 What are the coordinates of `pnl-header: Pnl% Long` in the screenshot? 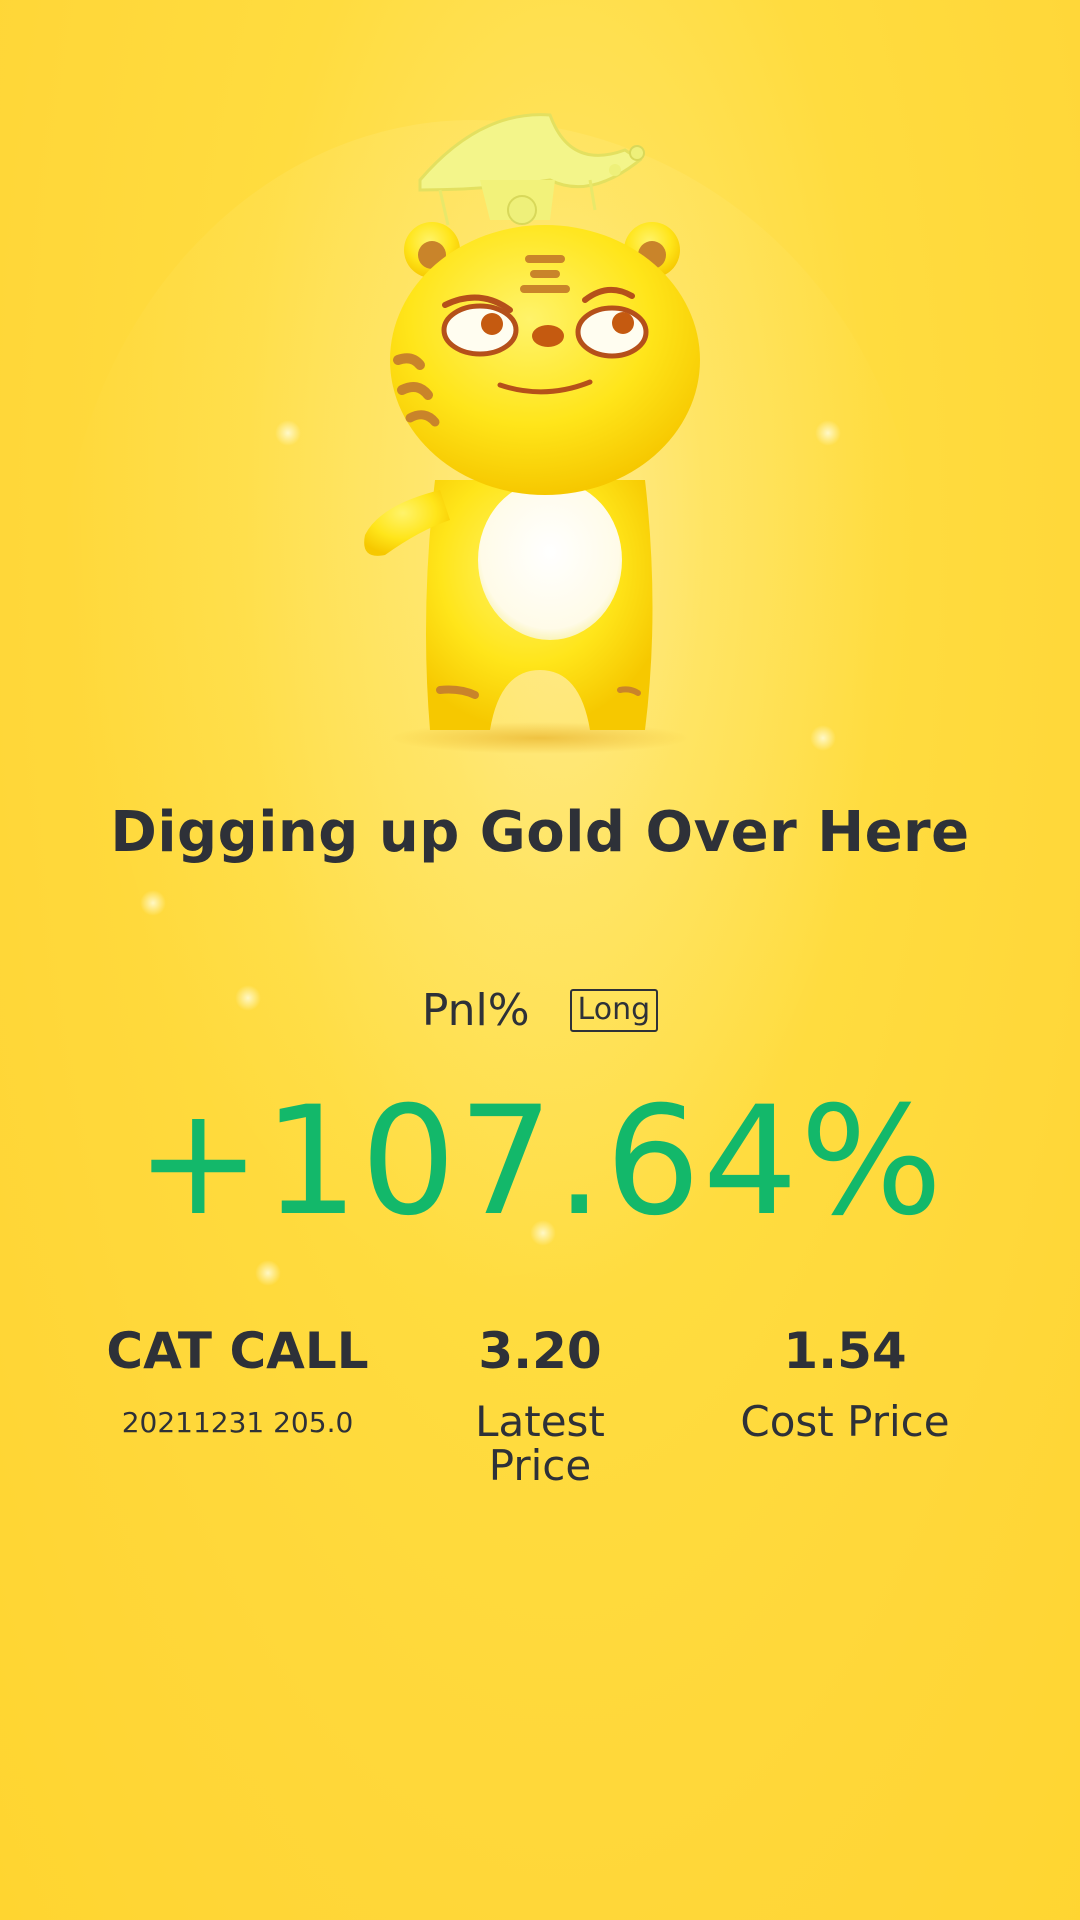 It's located at (540, 1010).